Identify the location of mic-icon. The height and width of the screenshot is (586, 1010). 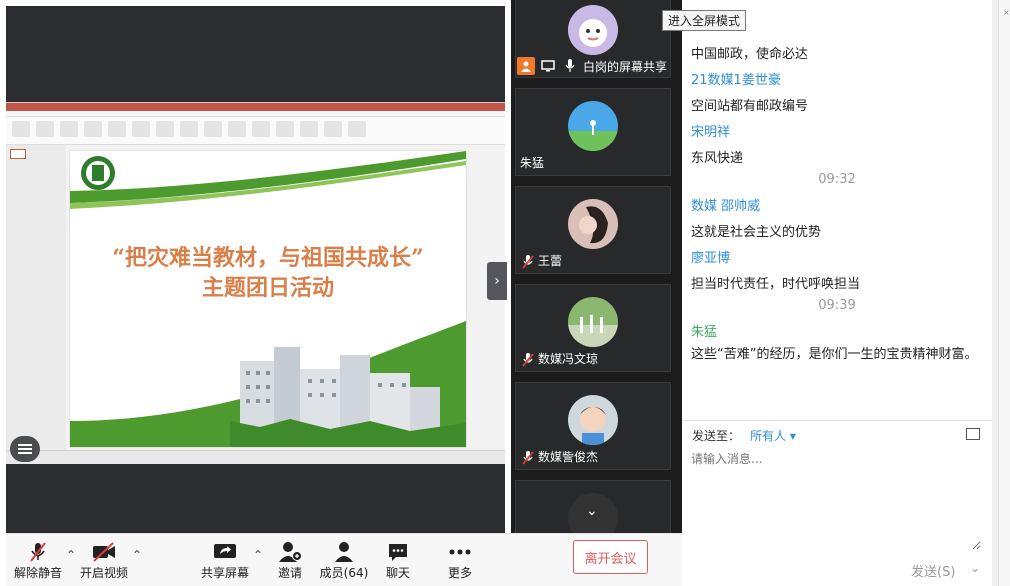
(570, 66).